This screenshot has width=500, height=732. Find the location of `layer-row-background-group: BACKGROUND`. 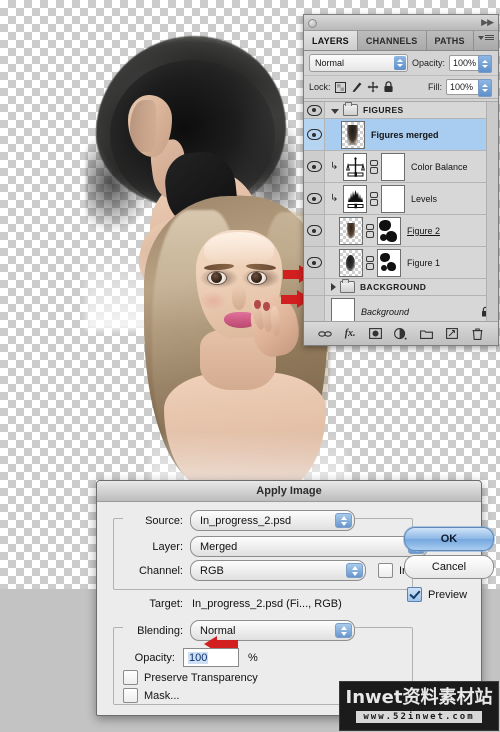

layer-row-background-group: BACKGROUND is located at coordinates (401, 287).